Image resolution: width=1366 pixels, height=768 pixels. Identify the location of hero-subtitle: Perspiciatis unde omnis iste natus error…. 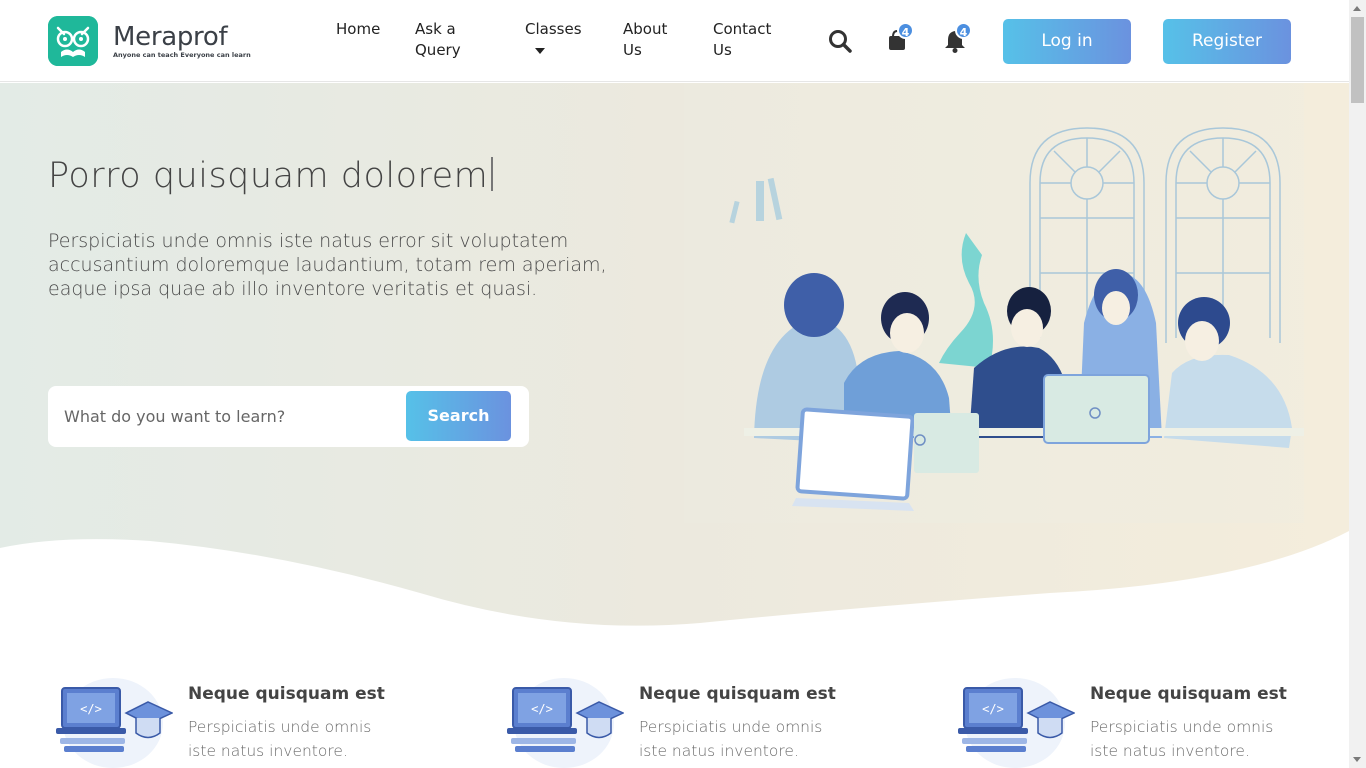
(327, 265).